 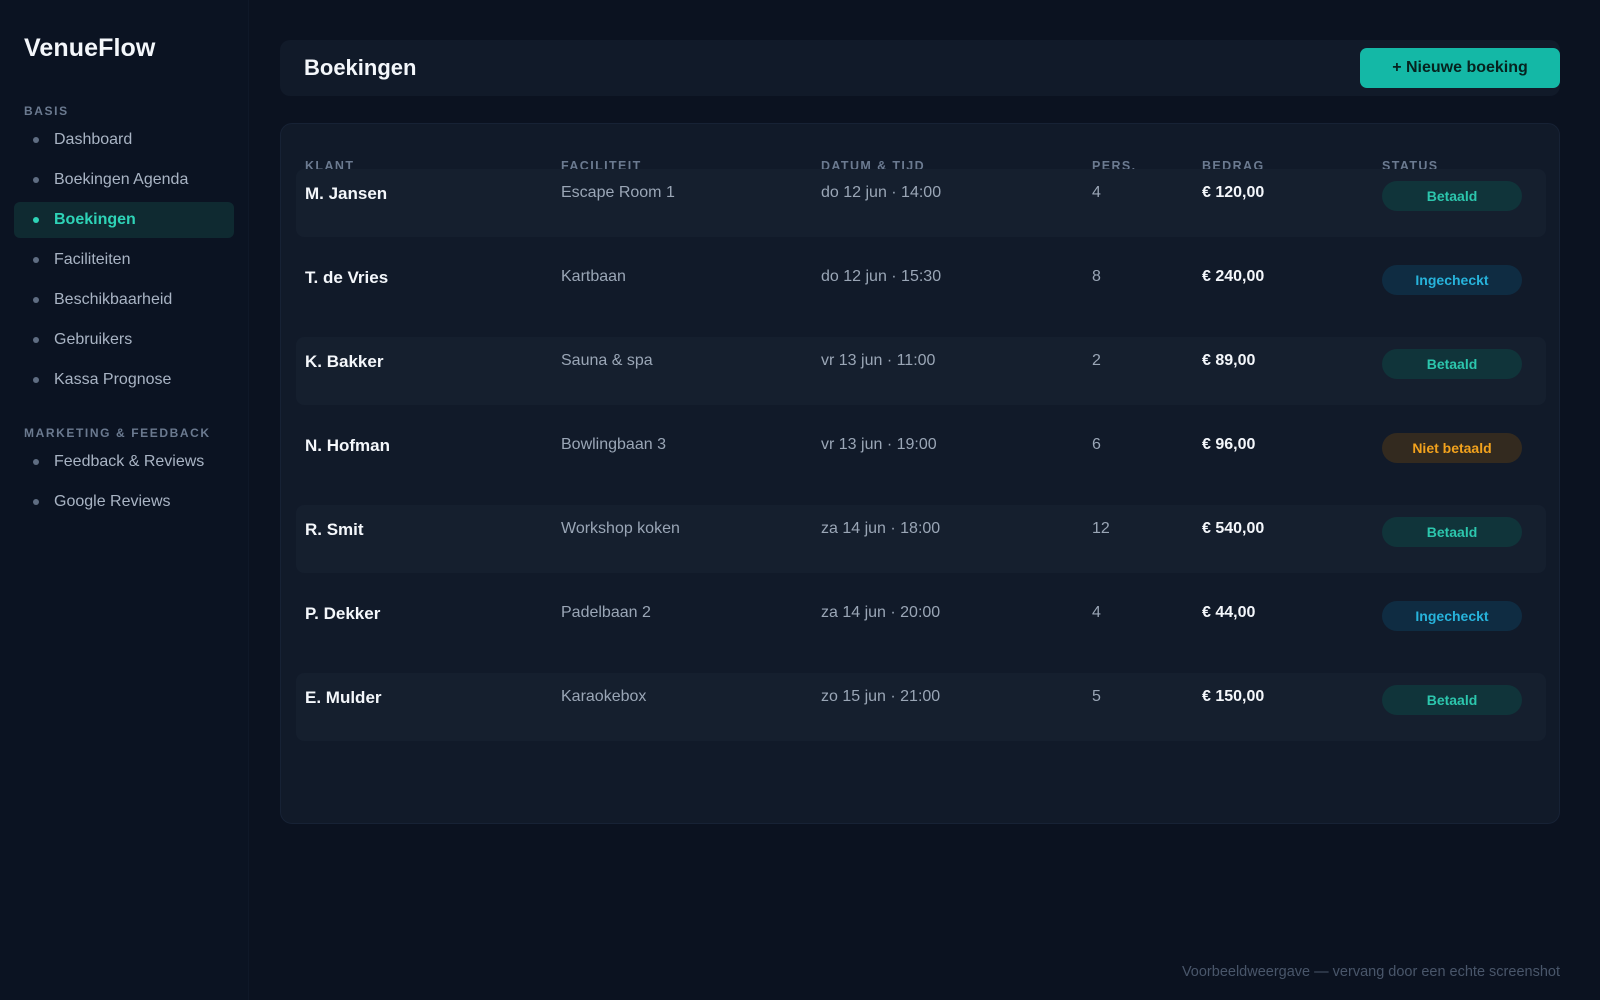 What do you see at coordinates (1229, 360) in the screenshot?
I see `cell-bedrag: € 89,00` at bounding box center [1229, 360].